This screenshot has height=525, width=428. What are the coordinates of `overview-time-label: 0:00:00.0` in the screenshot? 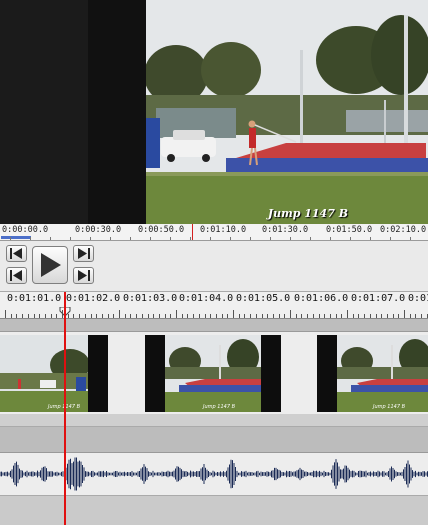 It's located at (25, 230).